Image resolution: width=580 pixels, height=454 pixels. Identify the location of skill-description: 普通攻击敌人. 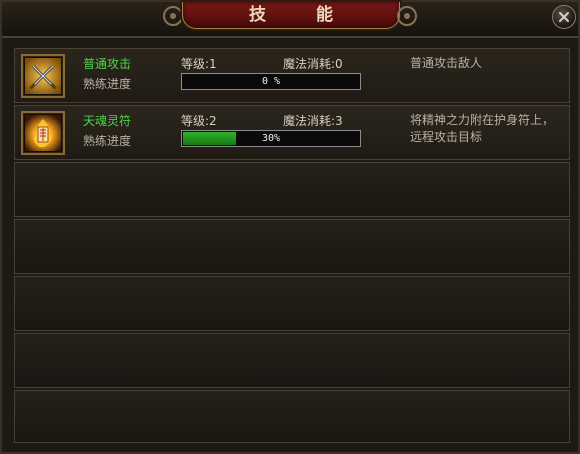
(446, 63).